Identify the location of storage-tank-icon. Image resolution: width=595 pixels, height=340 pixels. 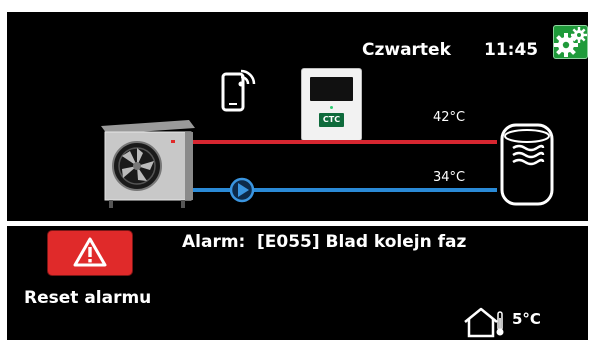
(527, 164).